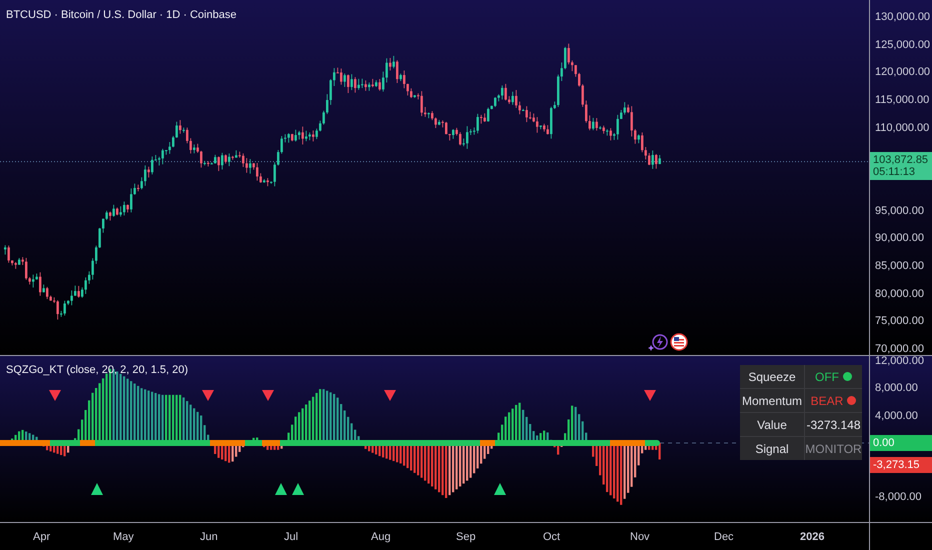  Describe the element at coordinates (833, 449) in the screenshot. I see `status-text: MONITOR` at that location.